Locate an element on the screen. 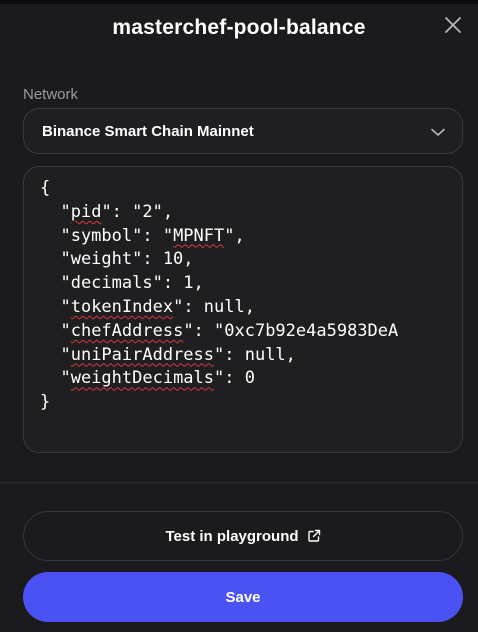 This screenshot has height=632, width=478. test-in-playground-button: Test in playground is located at coordinates (243, 536).